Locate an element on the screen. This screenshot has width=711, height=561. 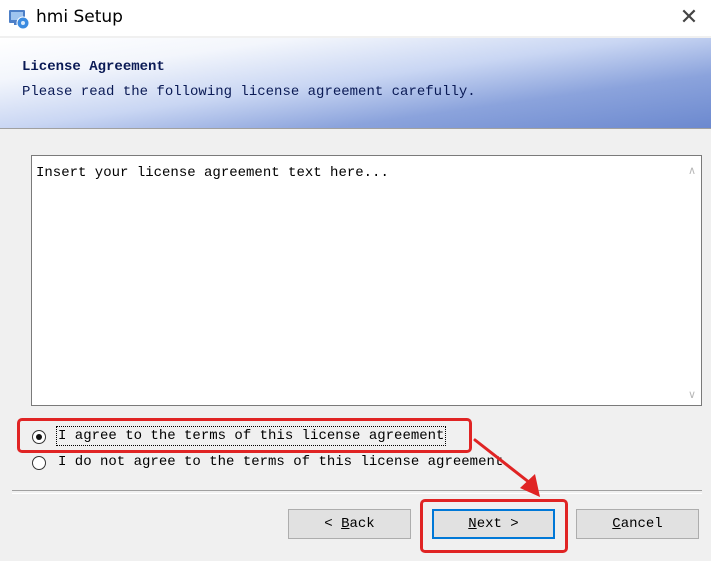
chevron-down-icon: ∨ is located at coordinates (692, 394).